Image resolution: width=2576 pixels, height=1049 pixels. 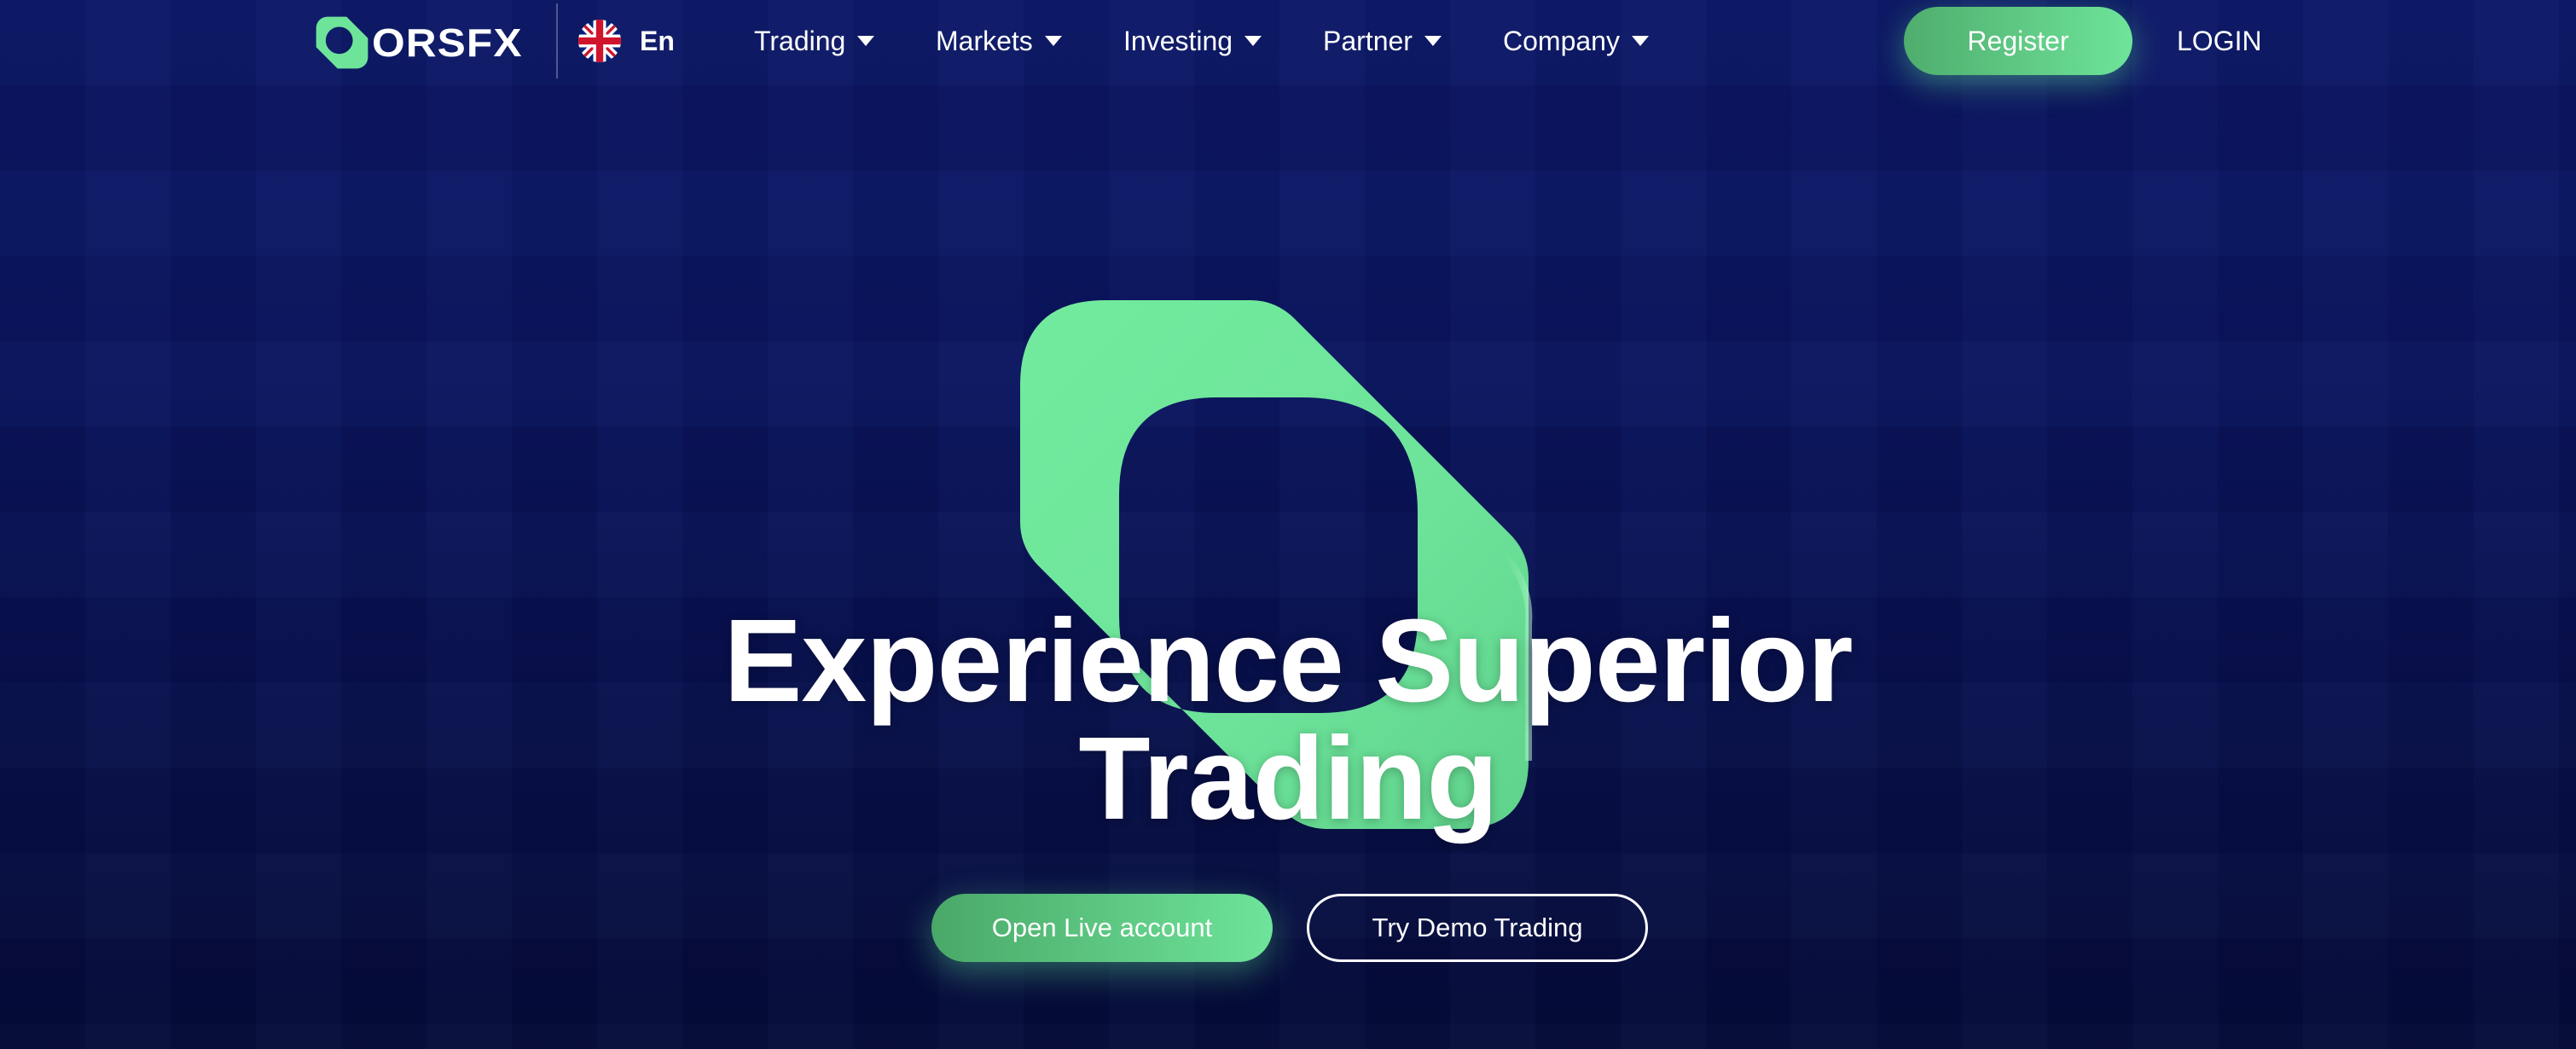 I want to click on hero-title-line-1: Experience Superior, so click(x=1288, y=661).